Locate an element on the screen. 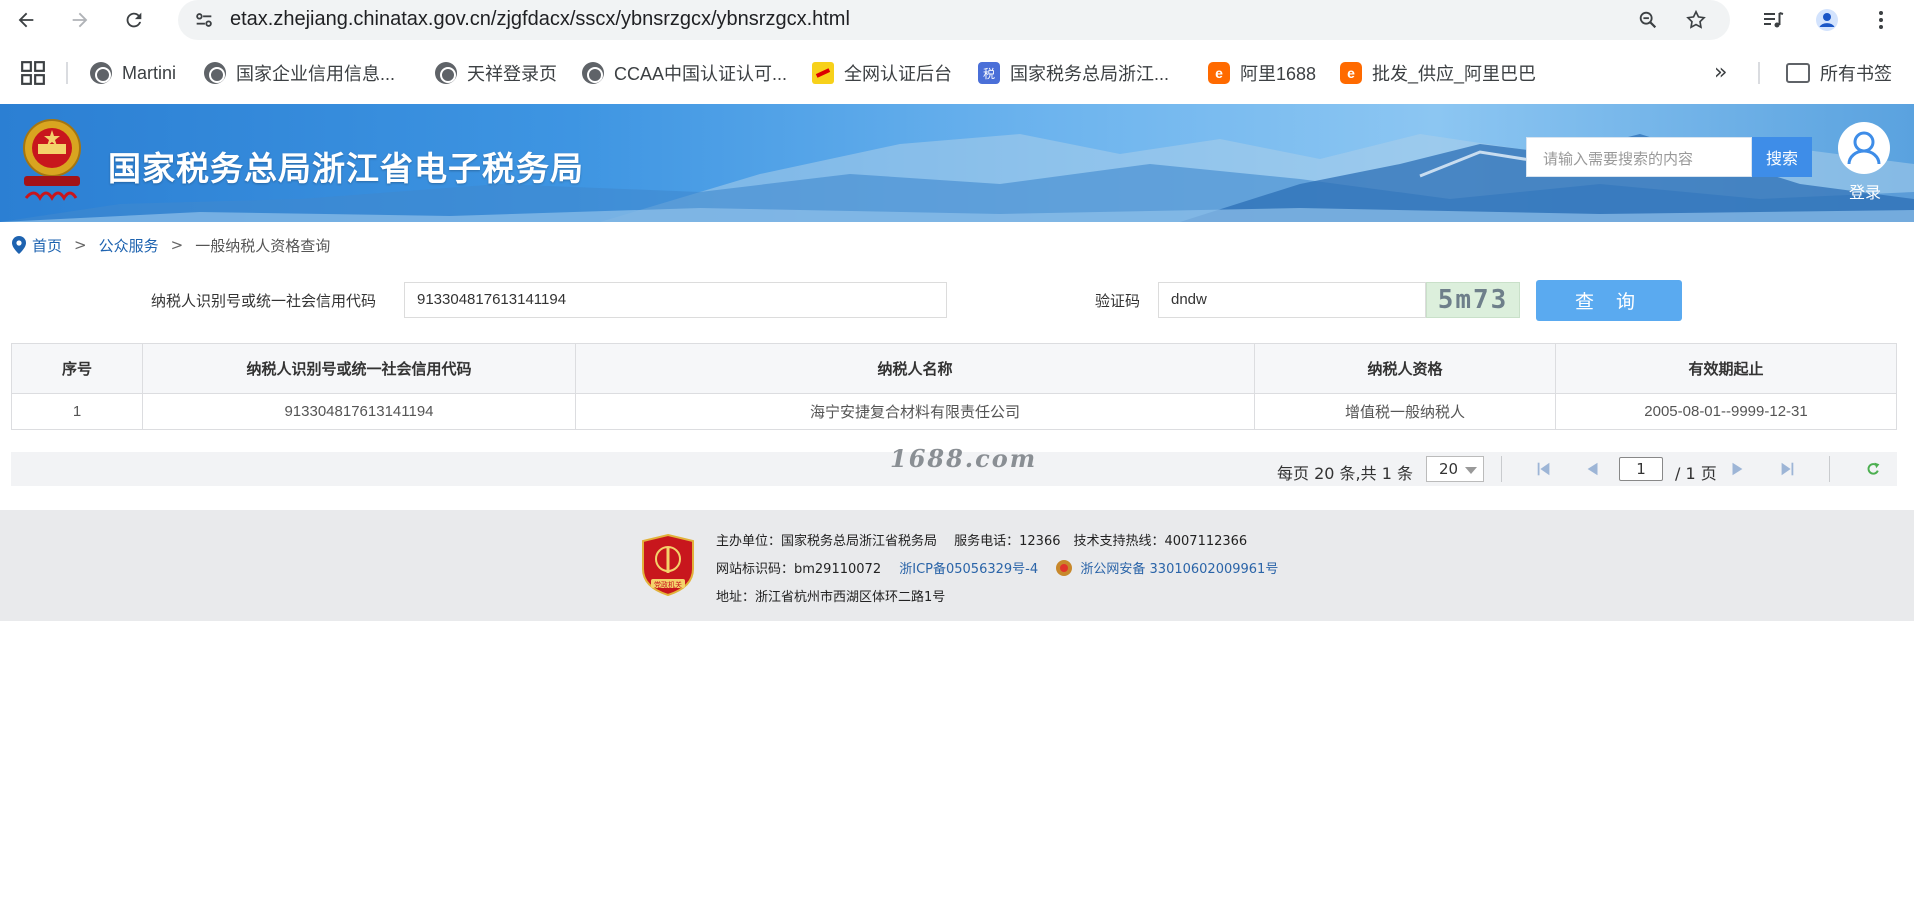 This screenshot has width=1914, height=912. footer-police-link: 浙公网安备 33010602009961号 is located at coordinates (1179, 569).